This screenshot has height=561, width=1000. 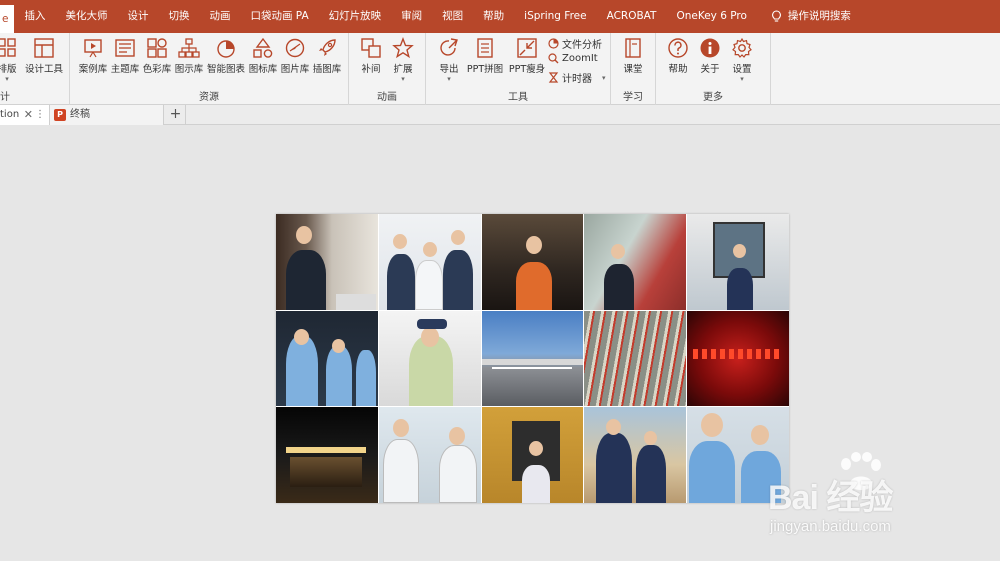 What do you see at coordinates (582, 45) in the screenshot?
I see `file-analysis-label: 文件分析` at bounding box center [582, 45].